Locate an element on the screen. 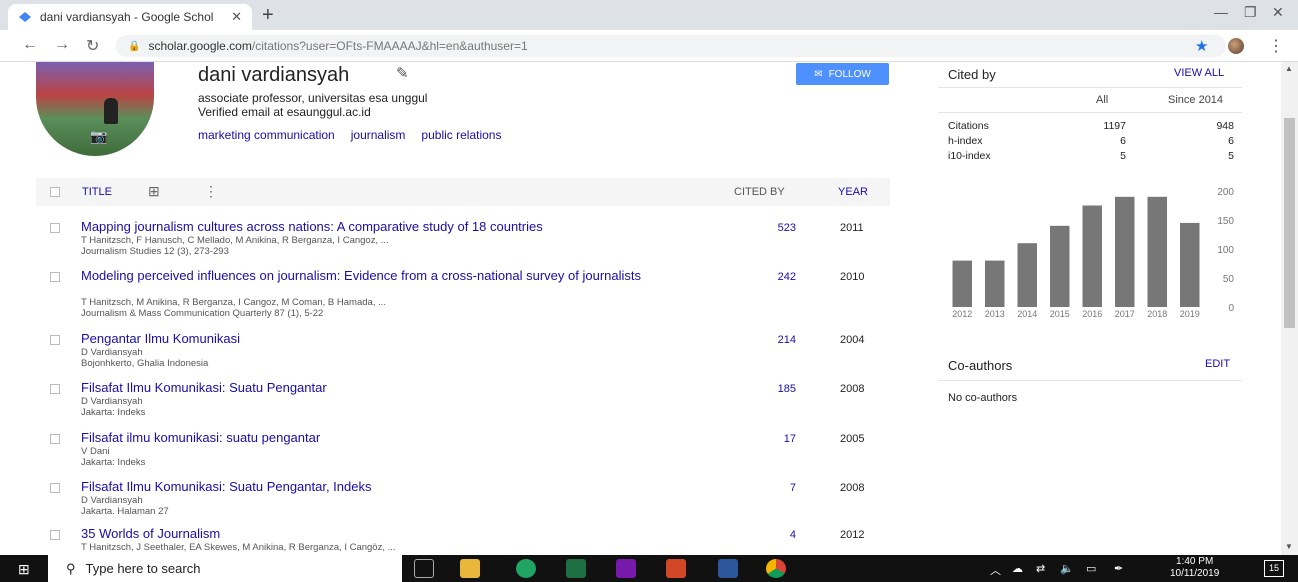  article-year: 2012 is located at coordinates (852, 535).